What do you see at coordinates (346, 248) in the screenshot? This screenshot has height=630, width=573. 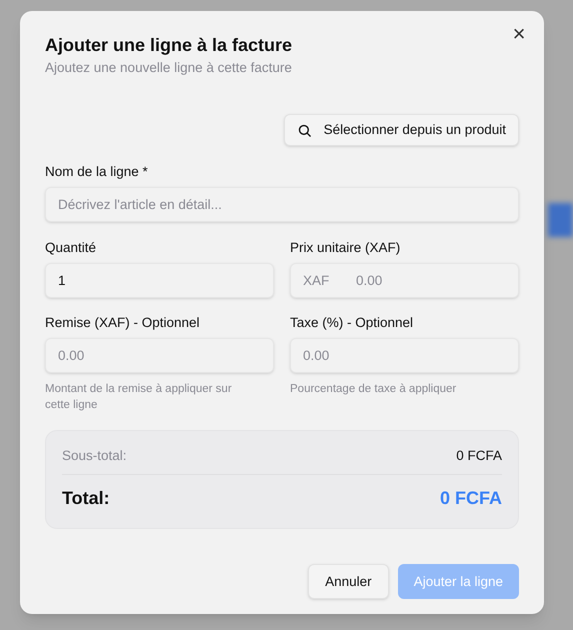 I see `field-label: Prix unitaire (XAF)` at bounding box center [346, 248].